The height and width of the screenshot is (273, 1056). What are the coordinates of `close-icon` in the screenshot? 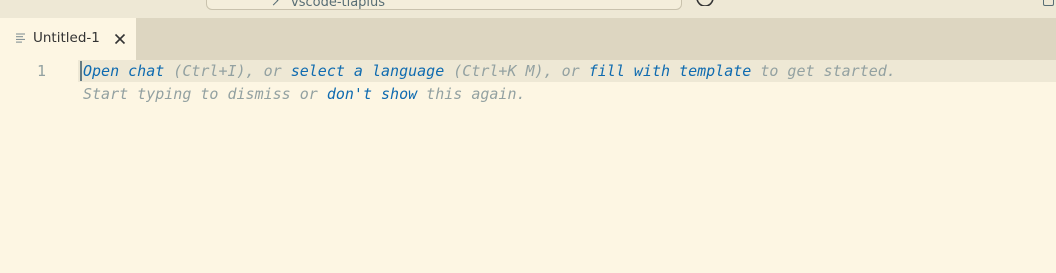 It's located at (120, 39).